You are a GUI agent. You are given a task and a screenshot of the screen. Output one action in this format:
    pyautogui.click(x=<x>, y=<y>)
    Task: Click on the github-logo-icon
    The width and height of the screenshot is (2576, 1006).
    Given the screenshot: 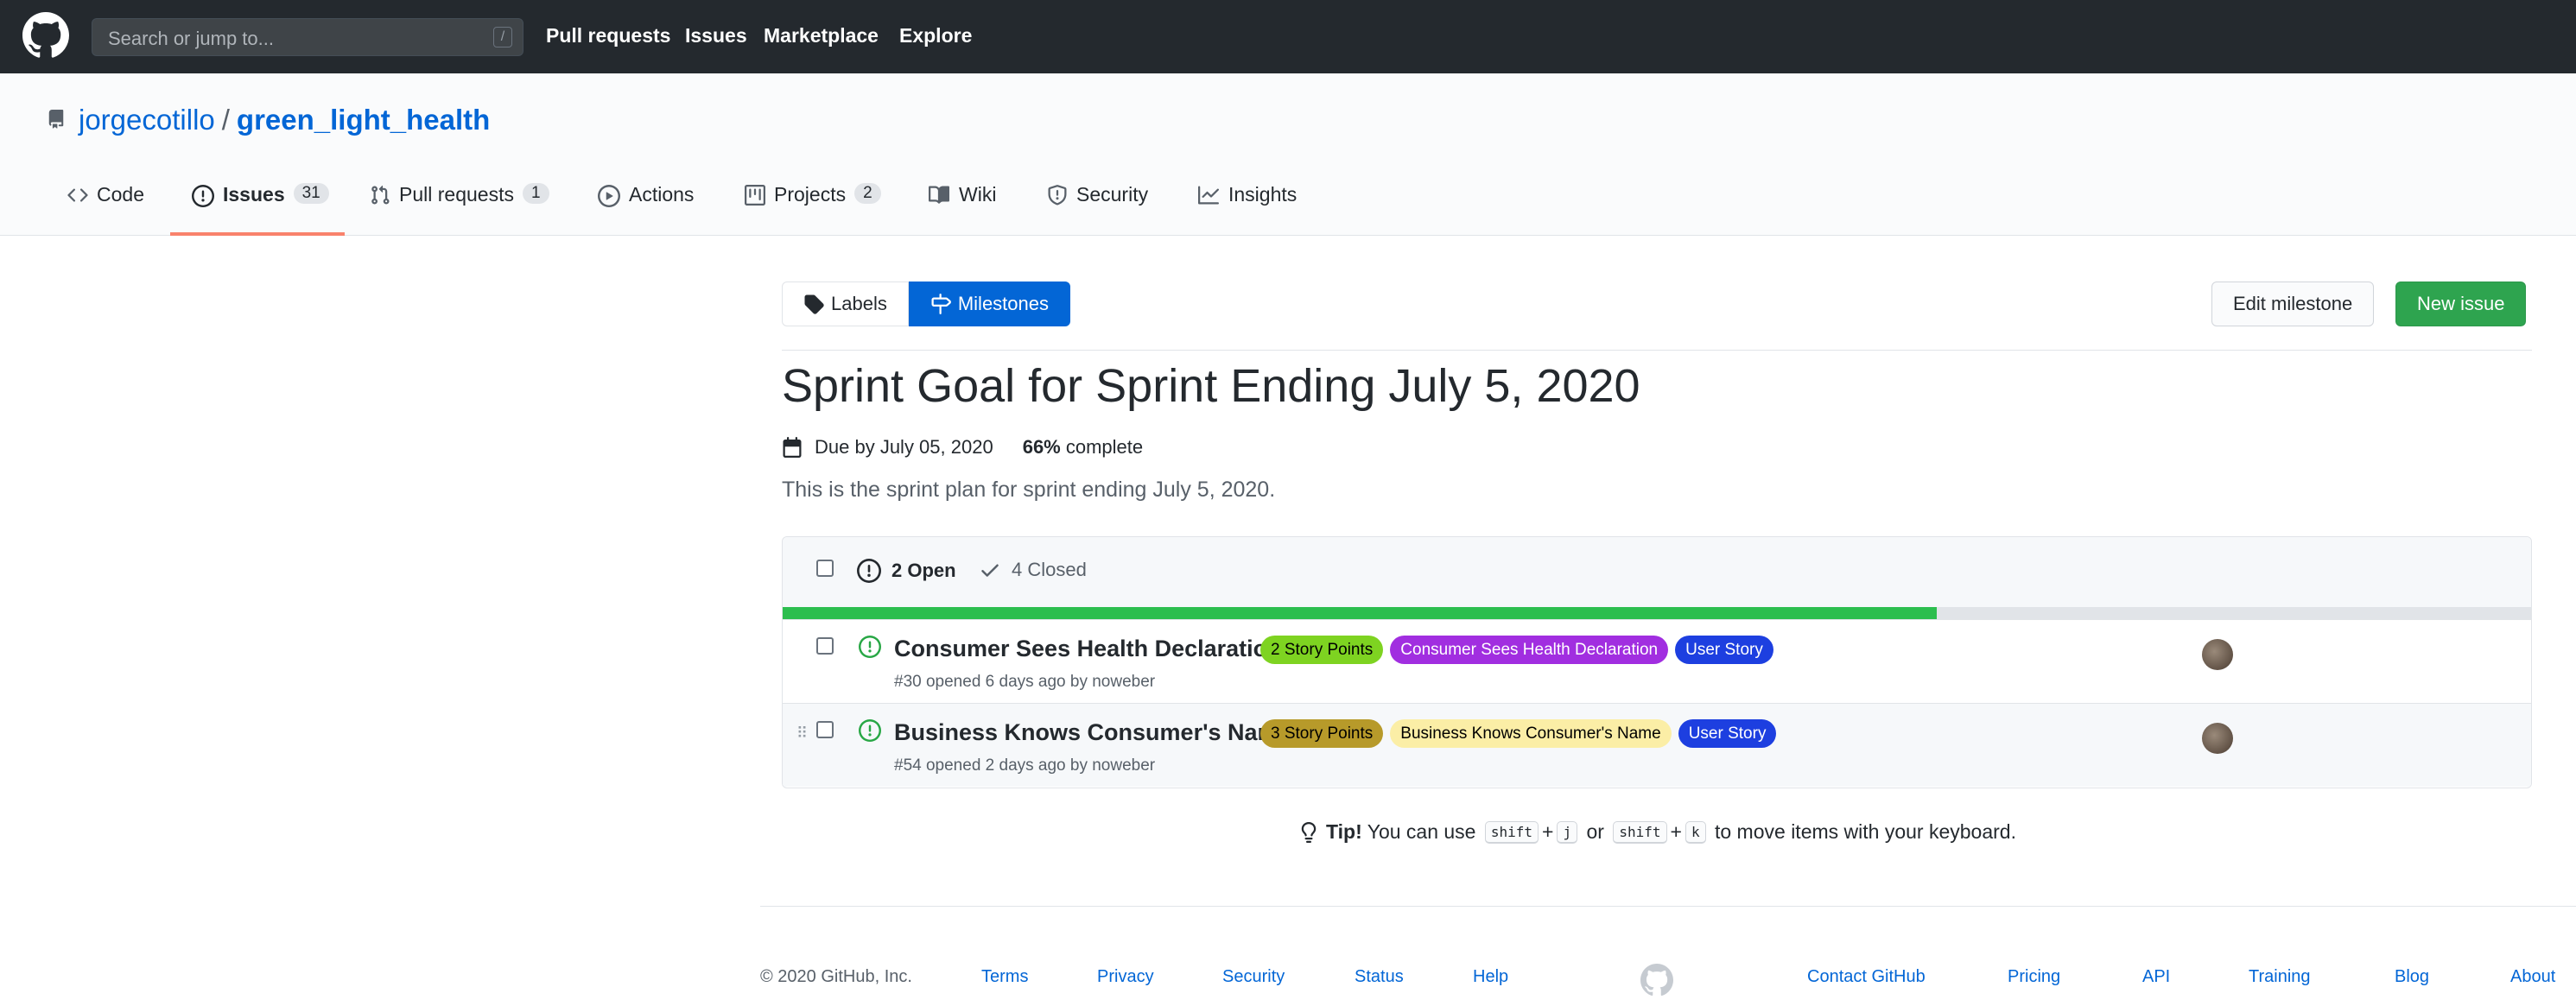 What is the action you would take?
    pyautogui.click(x=45, y=35)
    